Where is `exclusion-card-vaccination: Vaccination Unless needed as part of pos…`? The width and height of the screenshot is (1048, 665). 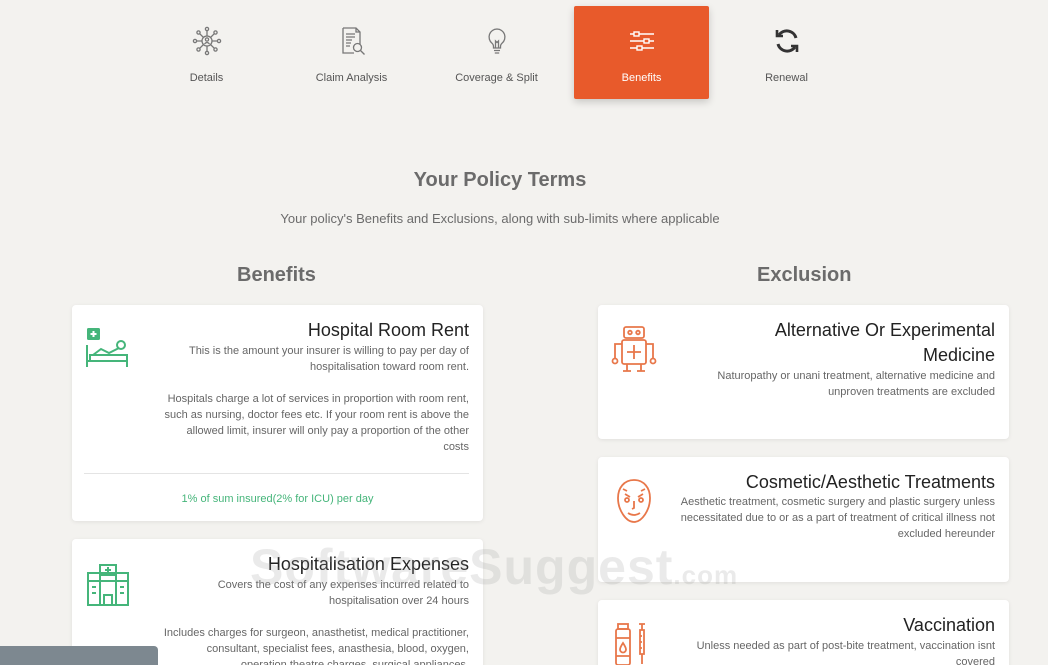
exclusion-card-vaccination: Vaccination Unless needed as part of pos… is located at coordinates (803, 632).